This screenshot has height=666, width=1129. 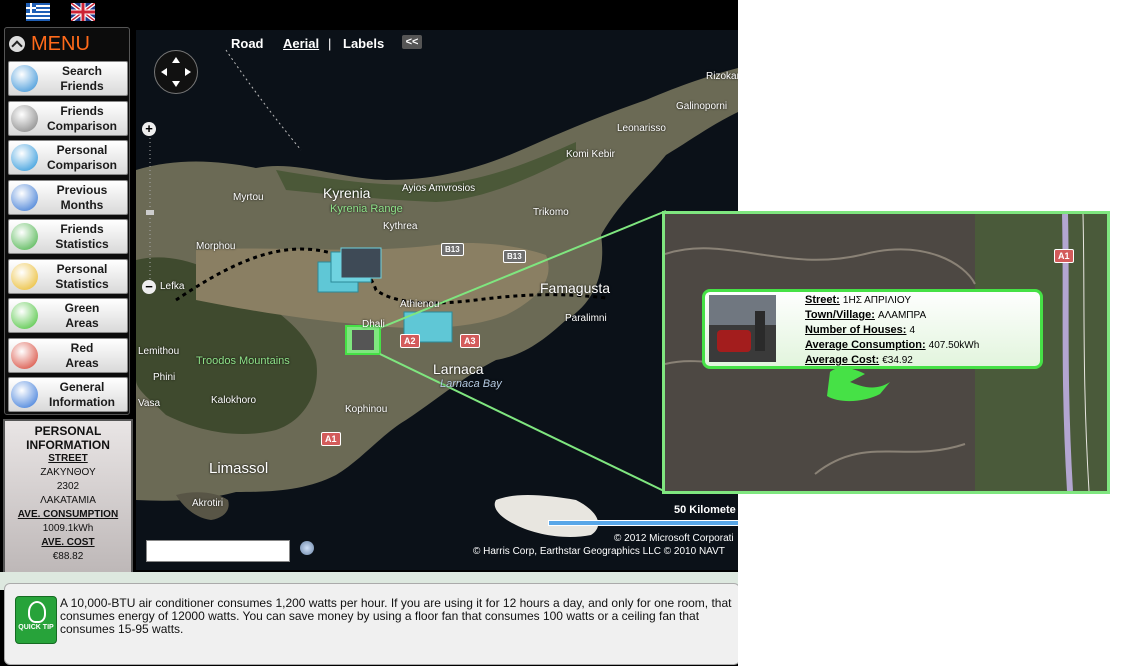 I want to click on menu-button-label: Red Areas, so click(x=82, y=356).